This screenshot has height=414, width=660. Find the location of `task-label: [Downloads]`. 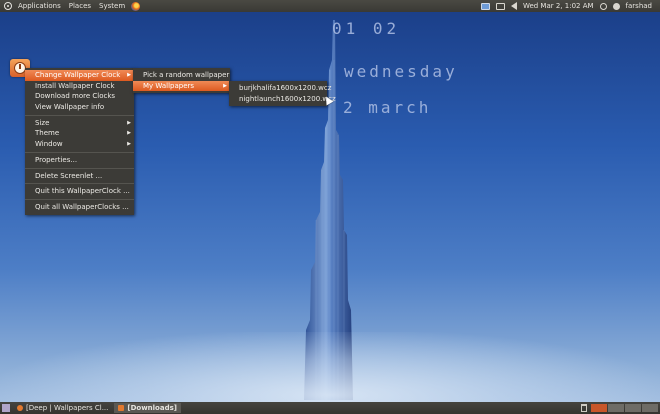

task-label: [Downloads] is located at coordinates (152, 408).